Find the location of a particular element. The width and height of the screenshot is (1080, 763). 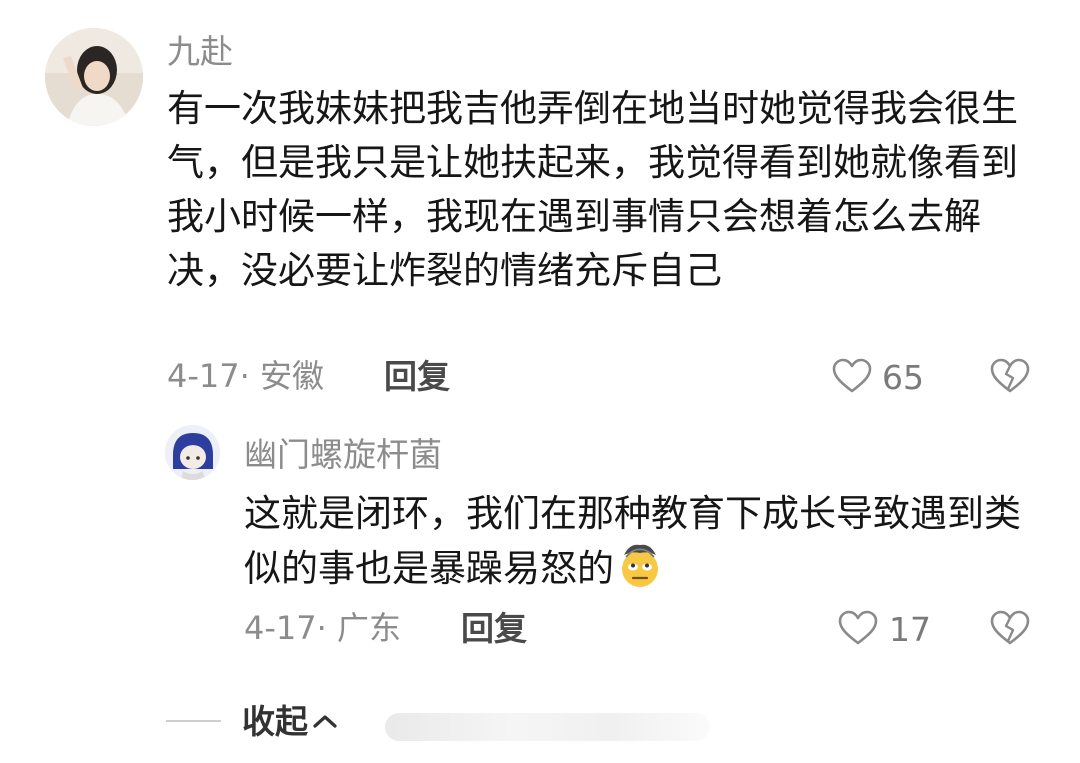

comment-text: 这就是闭环，我们在那种教育下成长导致遇到类似的事也是暴躁易怒的 is located at coordinates (644, 541).